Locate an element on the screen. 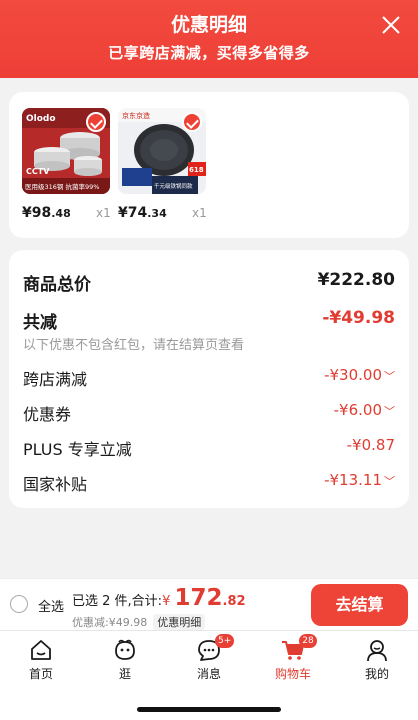 The width and height of the screenshot is (418, 720). checkout-button: 去结算 is located at coordinates (359, 605).